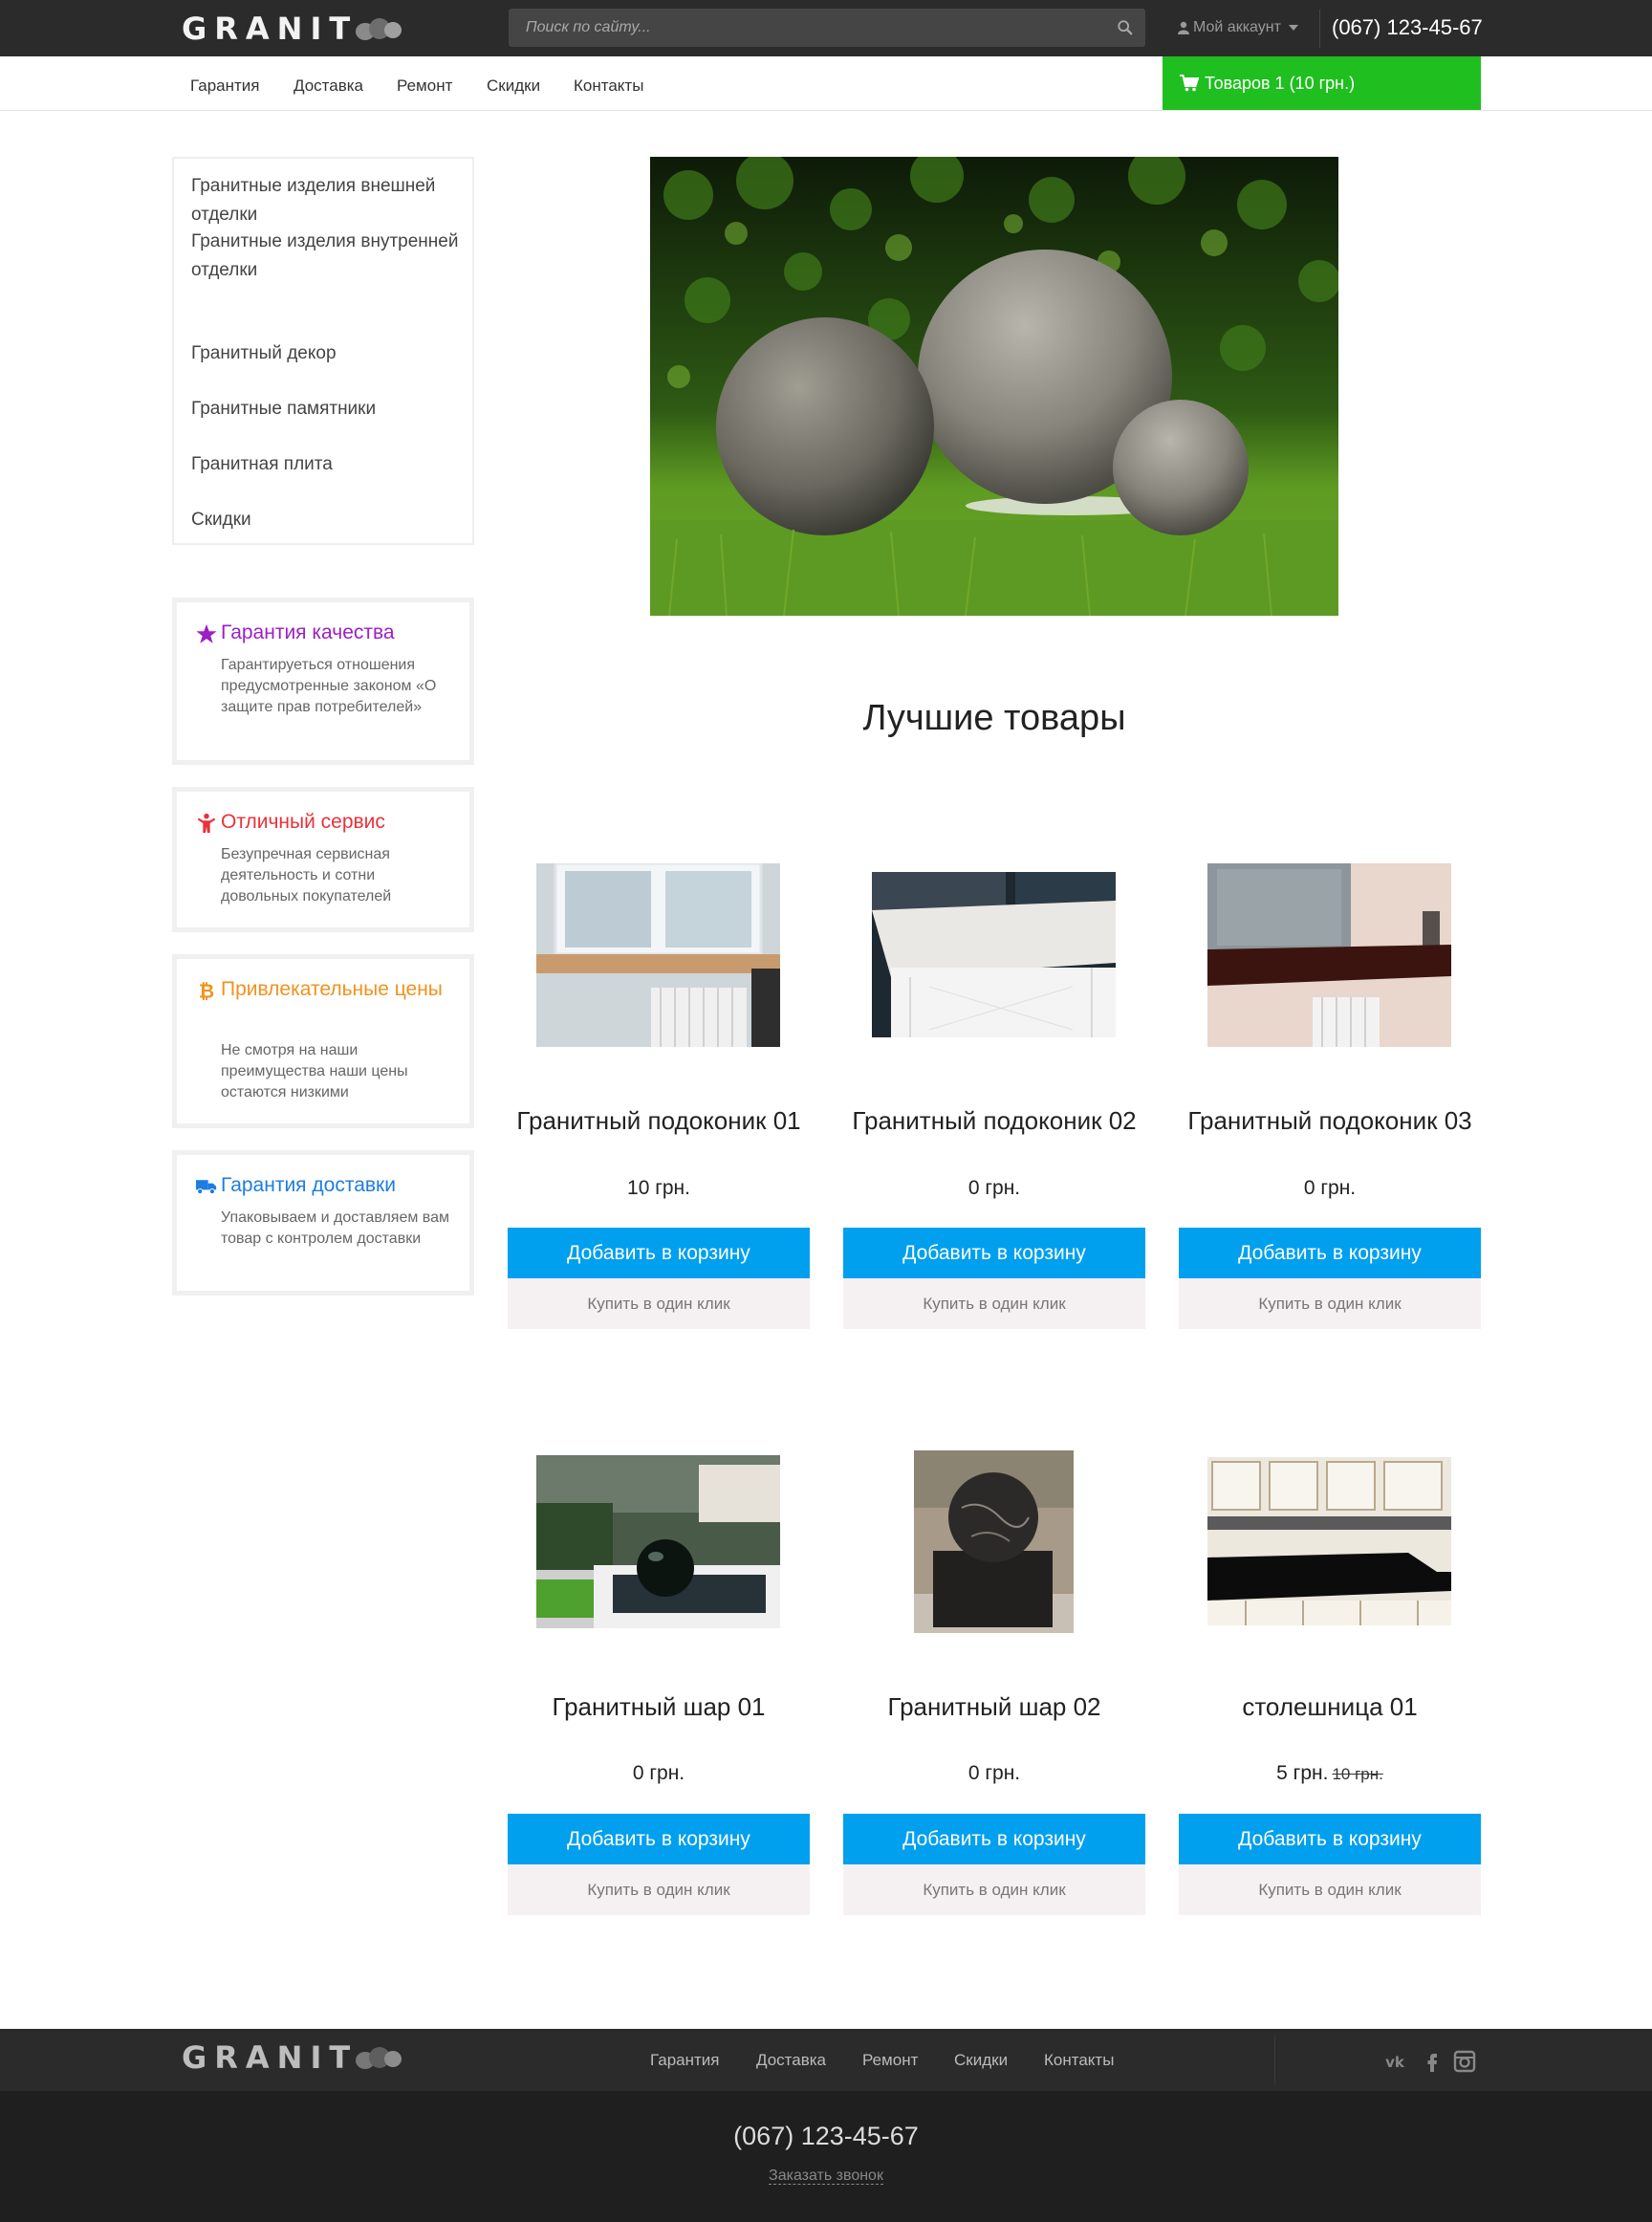 This screenshot has width=1652, height=2222. I want to click on nav-item-warranty: Гарантия, so click(225, 86).